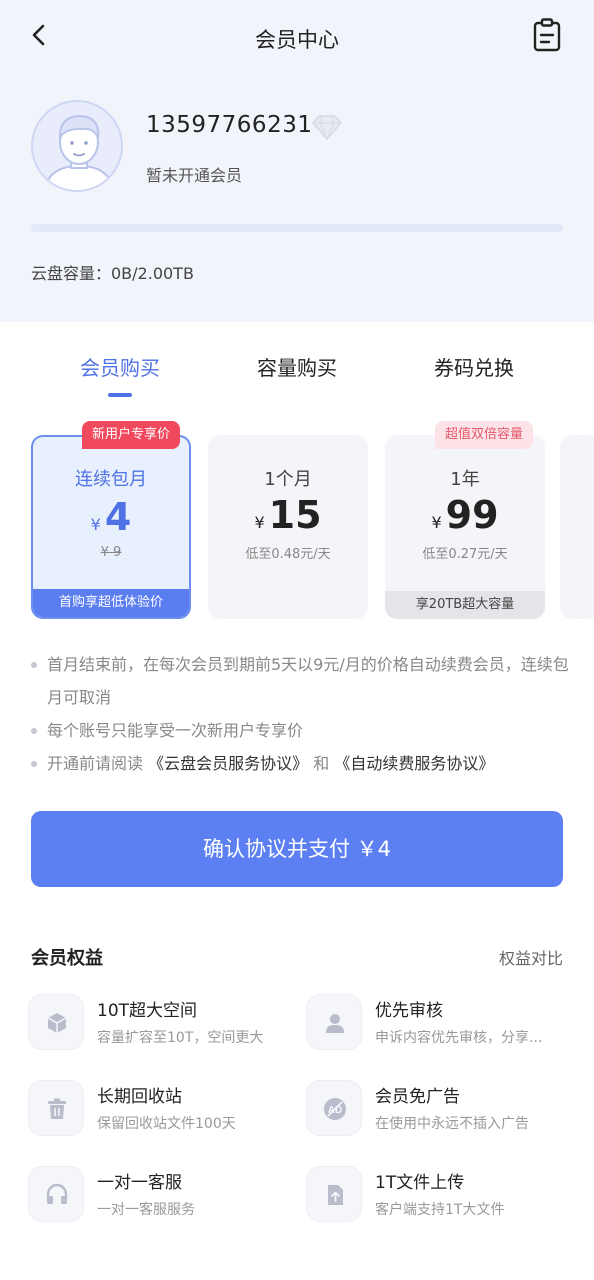 This screenshot has height=1280, width=594. Describe the element at coordinates (465, 554) in the screenshot. I see `plan-daily-price: 低至0.27元/天` at that location.